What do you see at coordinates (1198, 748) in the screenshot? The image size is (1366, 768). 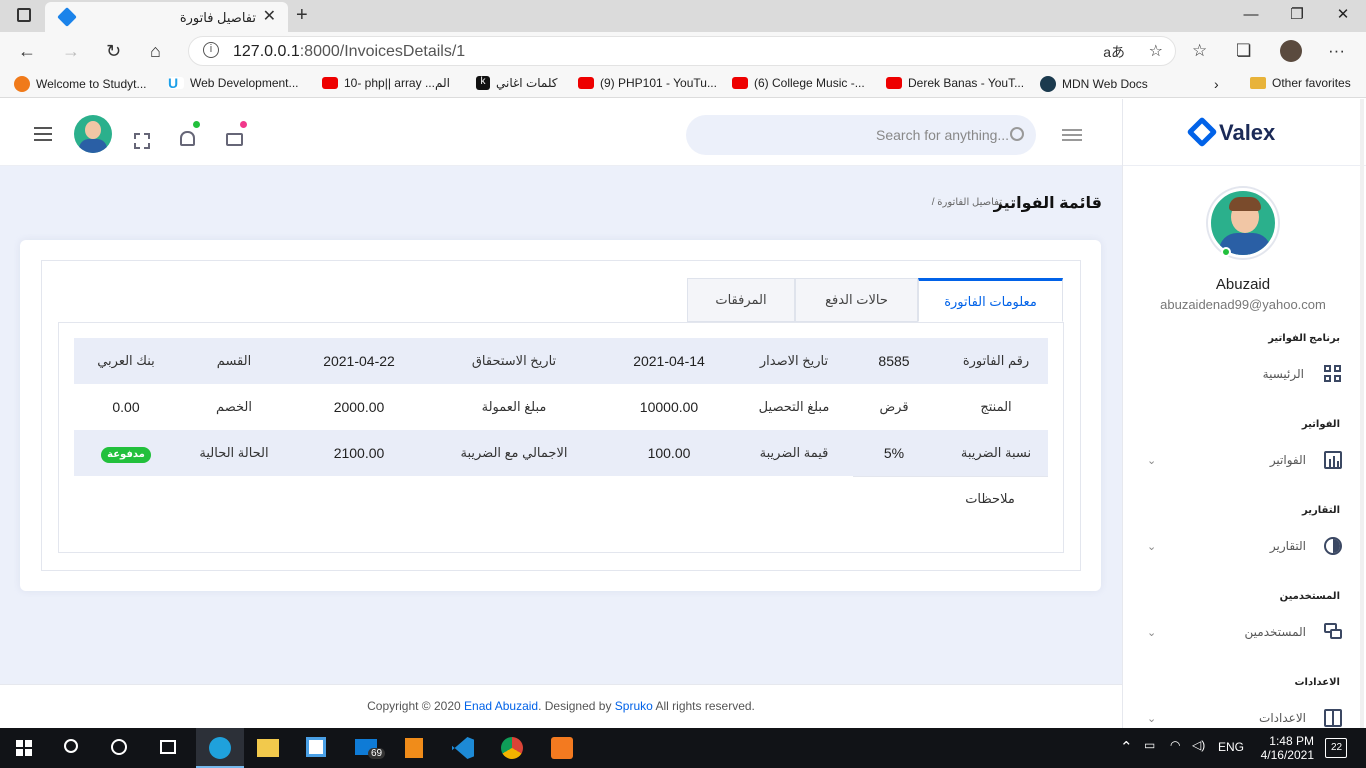 I see `volume-icon: ◁)` at bounding box center [1198, 748].